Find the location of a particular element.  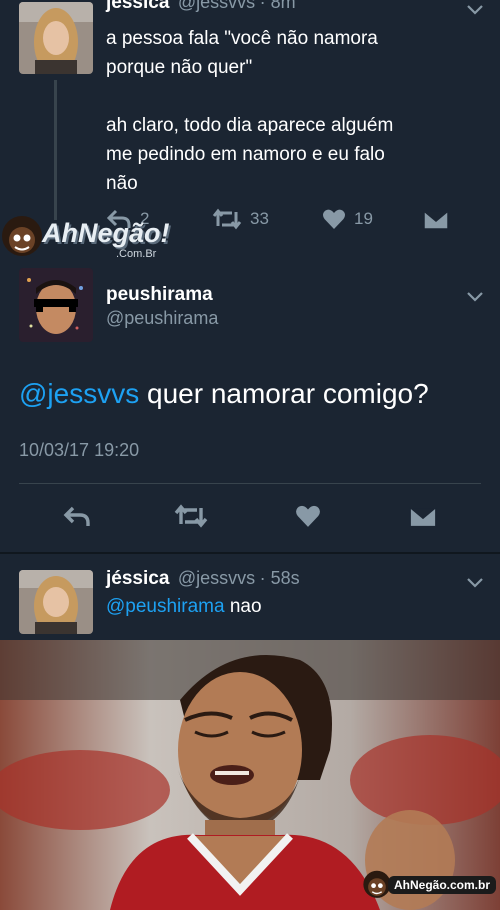

tweet-body: @peushirama nao is located at coordinates (184, 607).